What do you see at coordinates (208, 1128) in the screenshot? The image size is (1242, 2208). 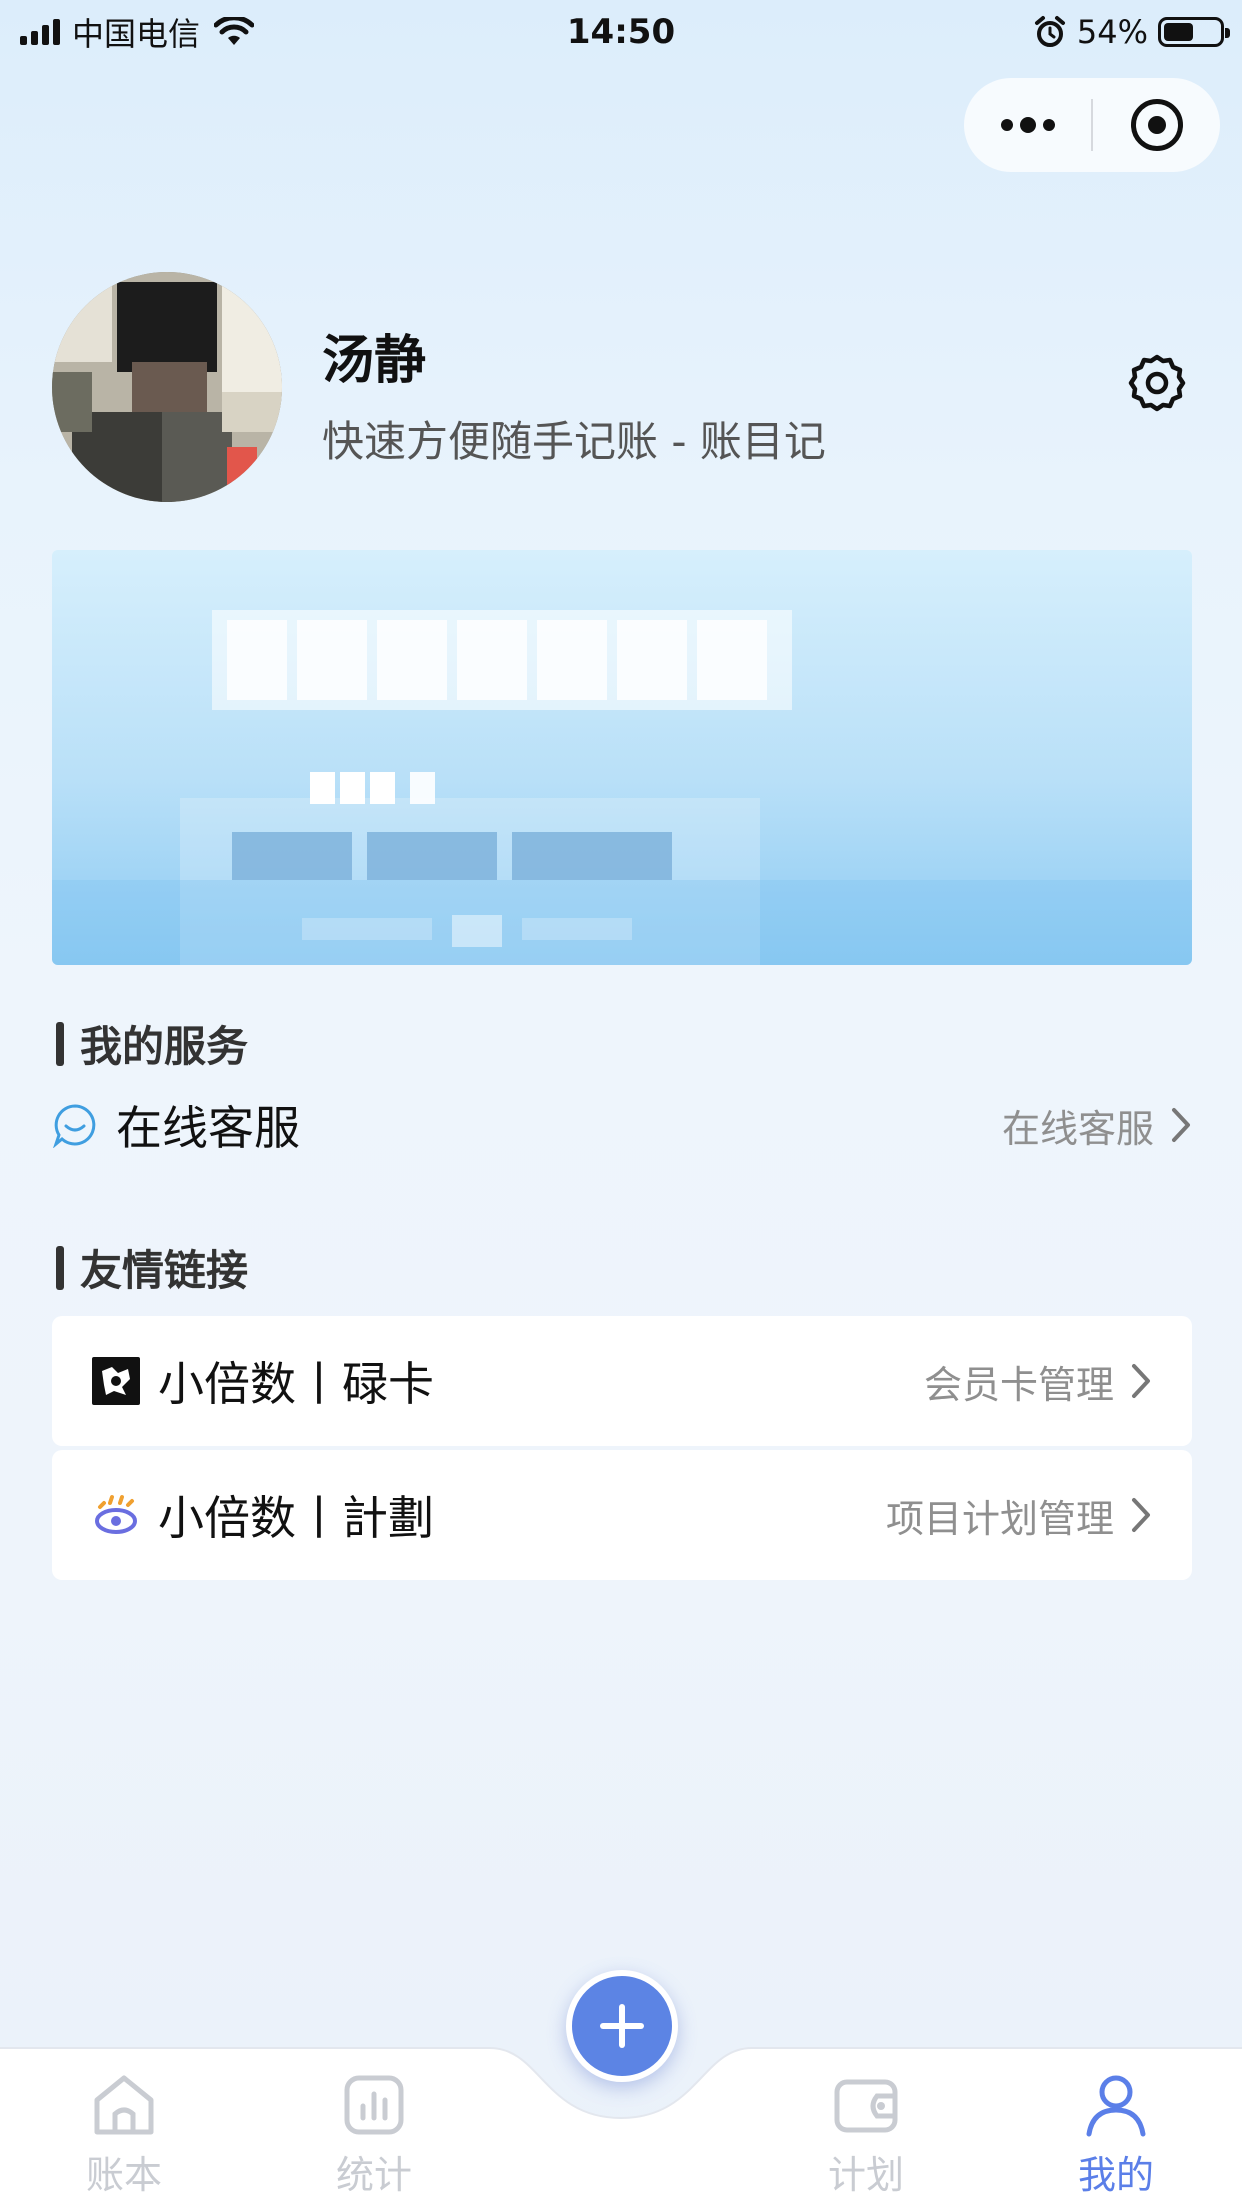 I see `service-label: 在线客服` at bounding box center [208, 1128].